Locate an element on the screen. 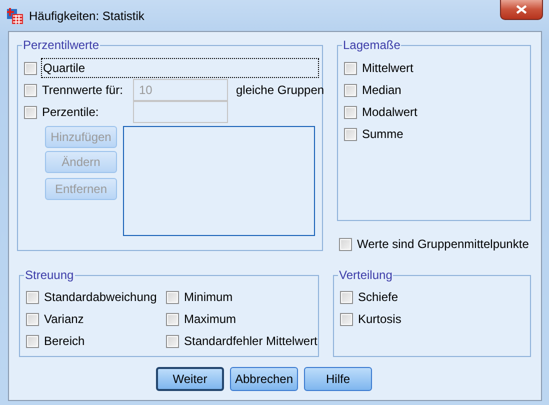  dialog-button: Abbrechen is located at coordinates (264, 379).